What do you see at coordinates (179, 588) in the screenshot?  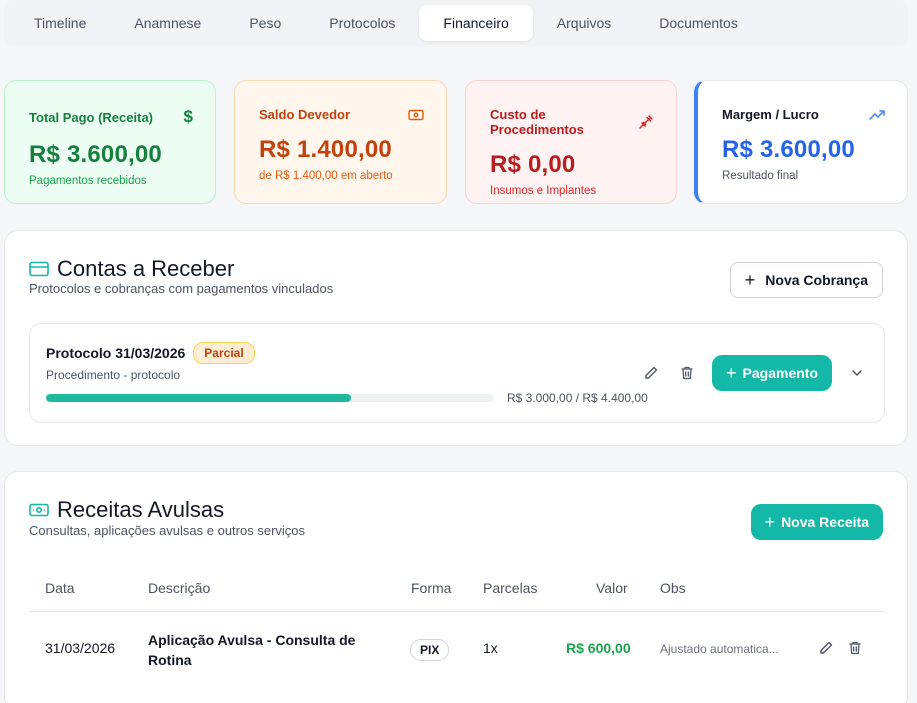 I see `col-description: Descrição` at bounding box center [179, 588].